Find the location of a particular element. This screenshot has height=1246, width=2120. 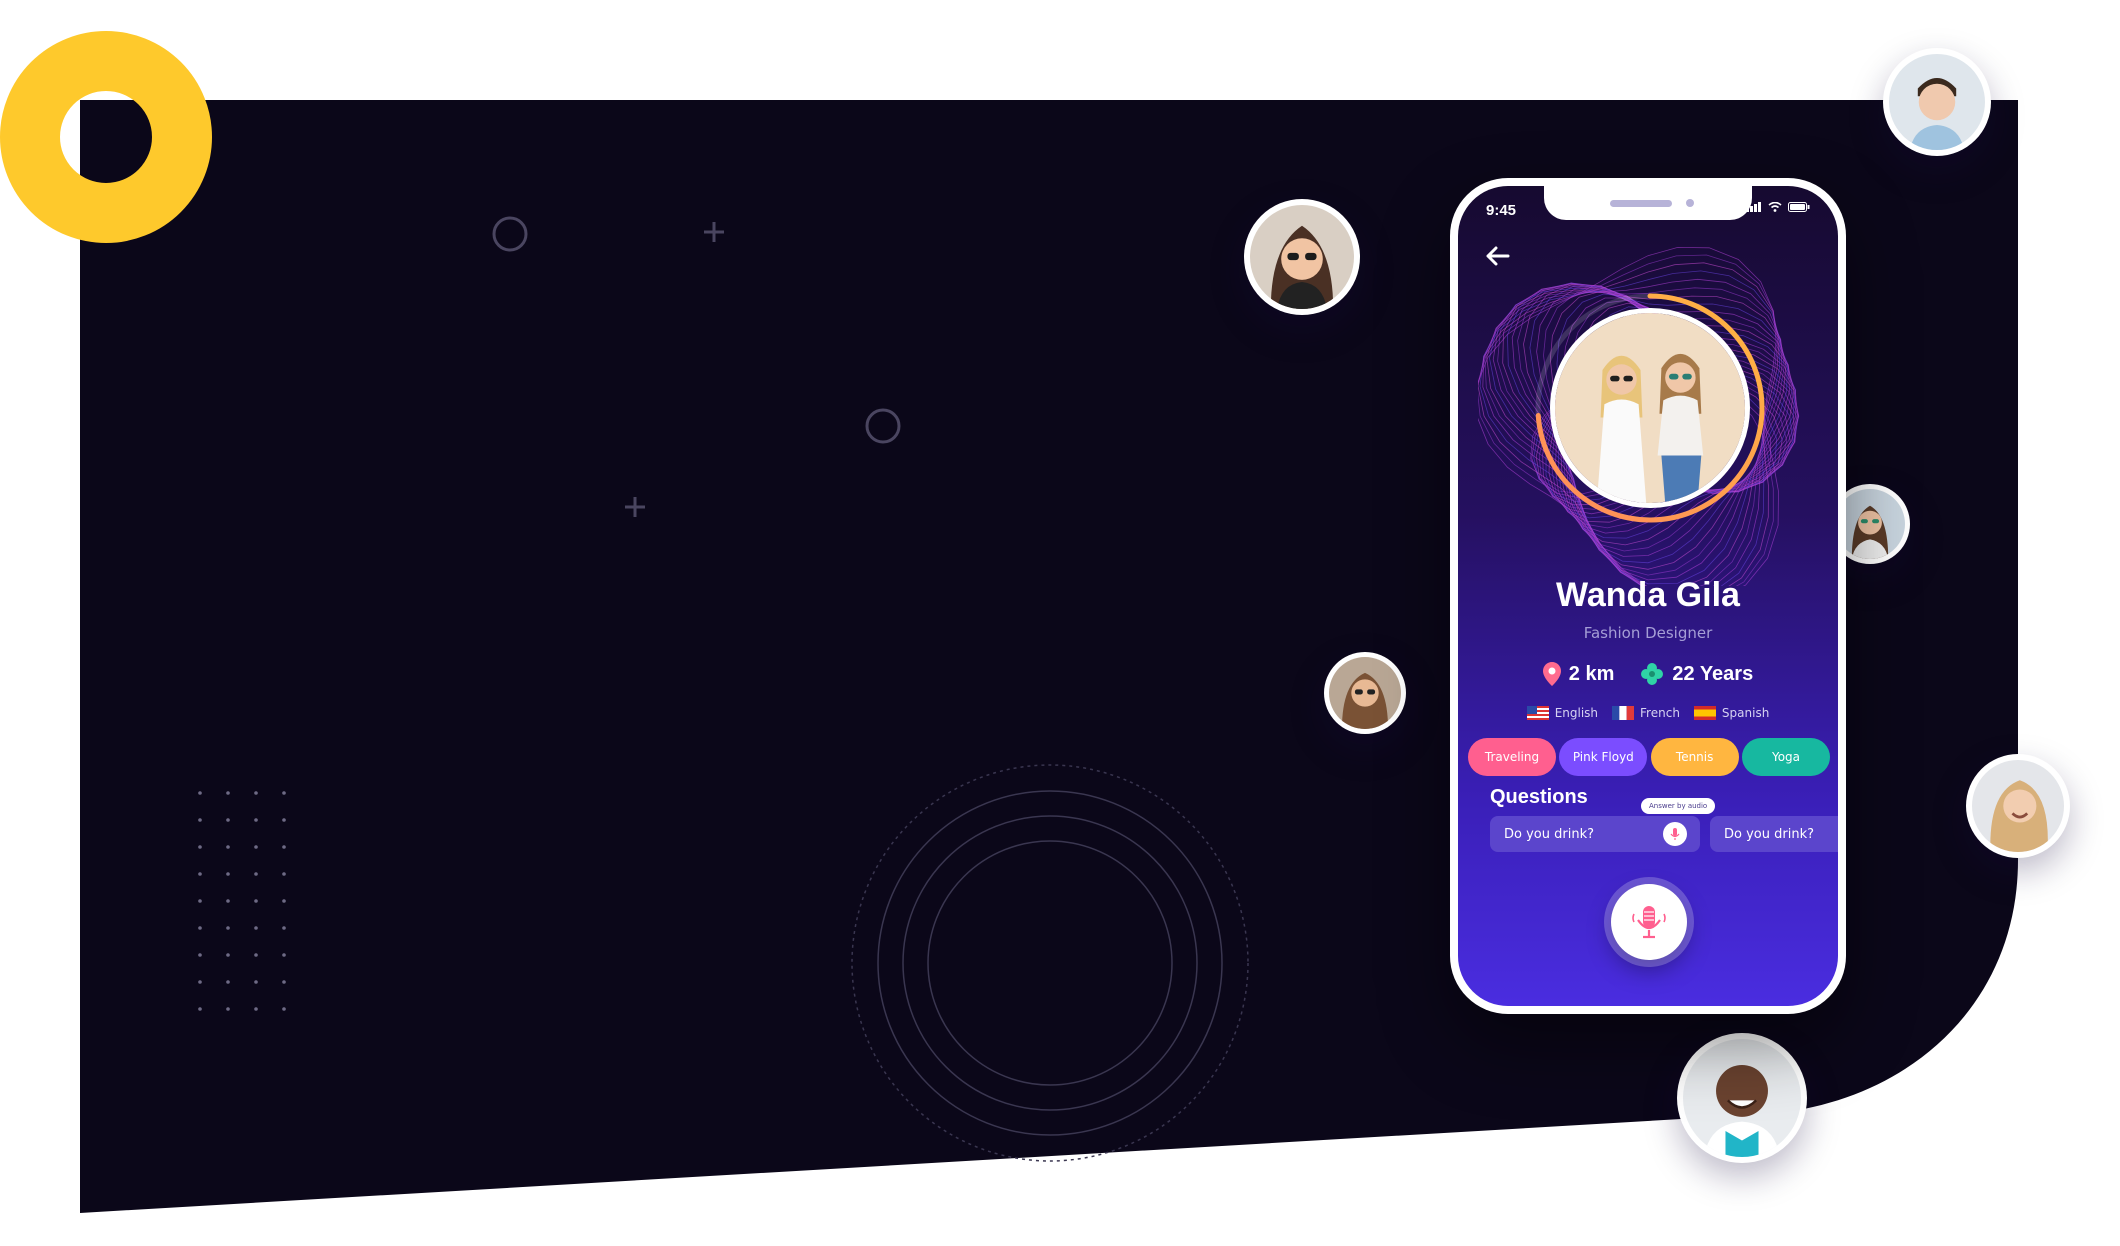

language-french: French is located at coordinates (1646, 713).